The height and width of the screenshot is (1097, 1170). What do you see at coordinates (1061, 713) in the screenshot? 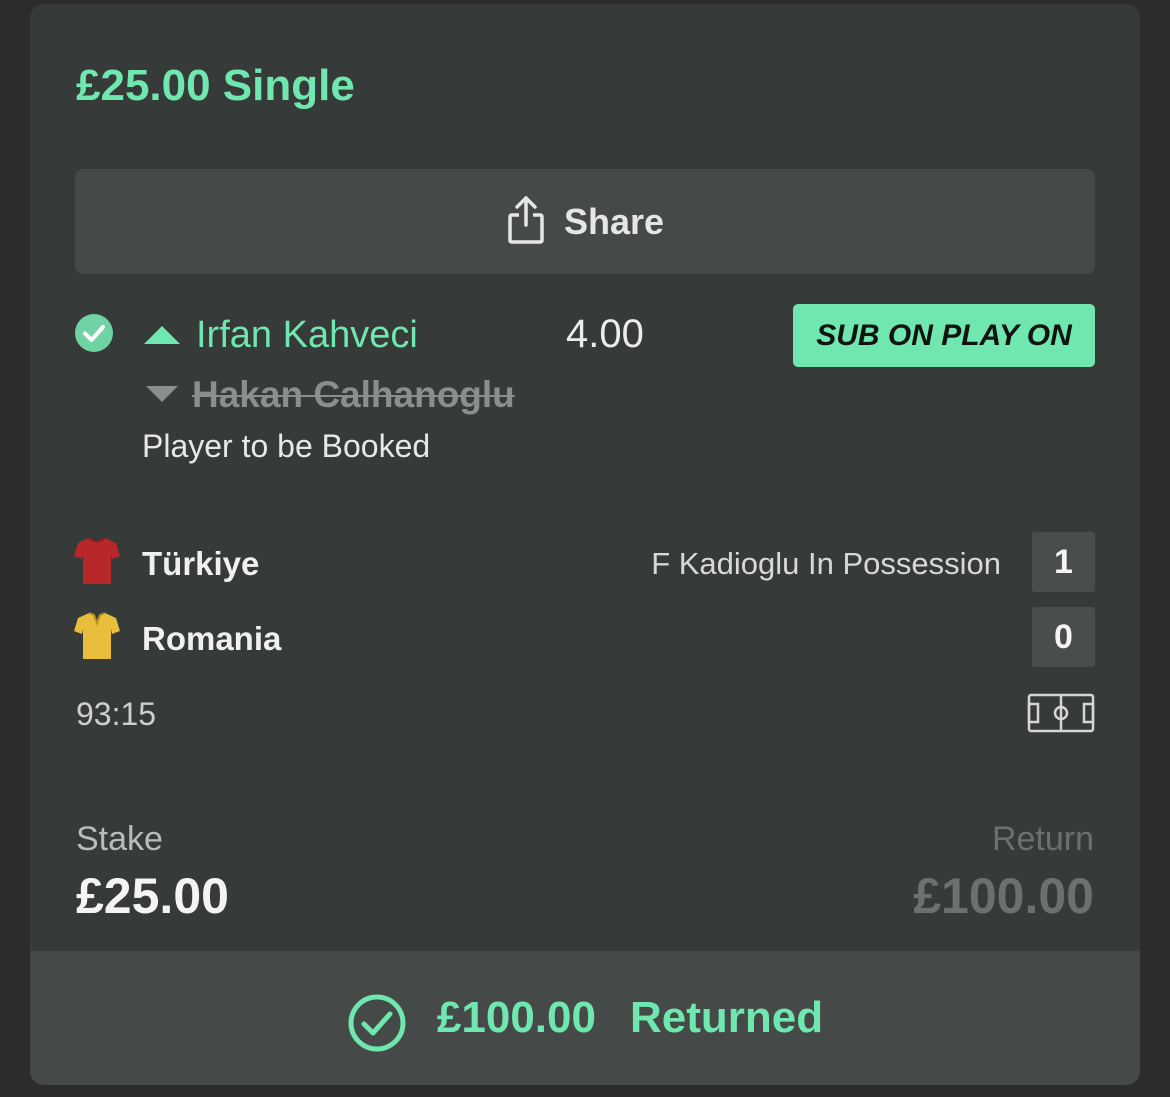
I see `pitch-icon` at bounding box center [1061, 713].